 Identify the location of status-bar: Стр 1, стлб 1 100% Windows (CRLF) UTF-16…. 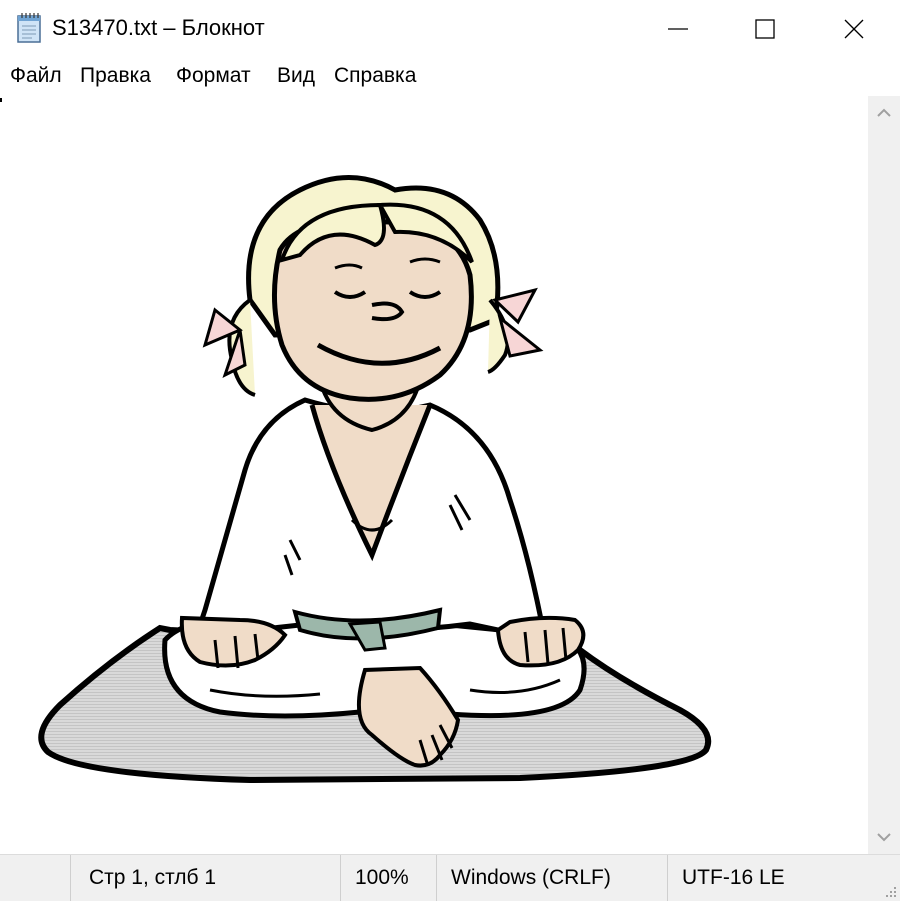
(450, 877).